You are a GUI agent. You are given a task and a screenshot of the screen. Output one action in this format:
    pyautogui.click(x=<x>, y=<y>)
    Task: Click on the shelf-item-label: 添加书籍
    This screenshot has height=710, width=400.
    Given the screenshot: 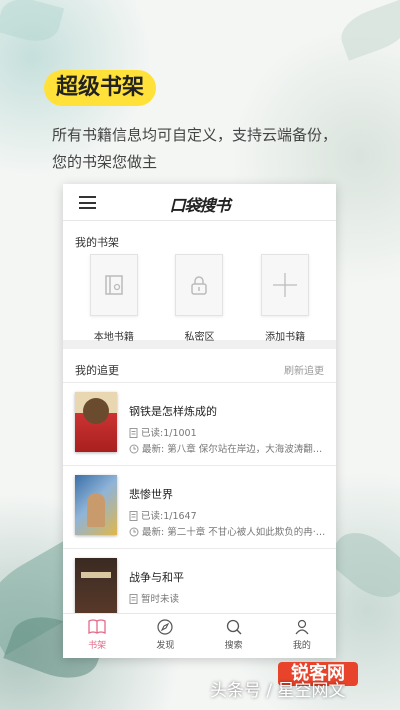 What is the action you would take?
    pyautogui.click(x=285, y=337)
    